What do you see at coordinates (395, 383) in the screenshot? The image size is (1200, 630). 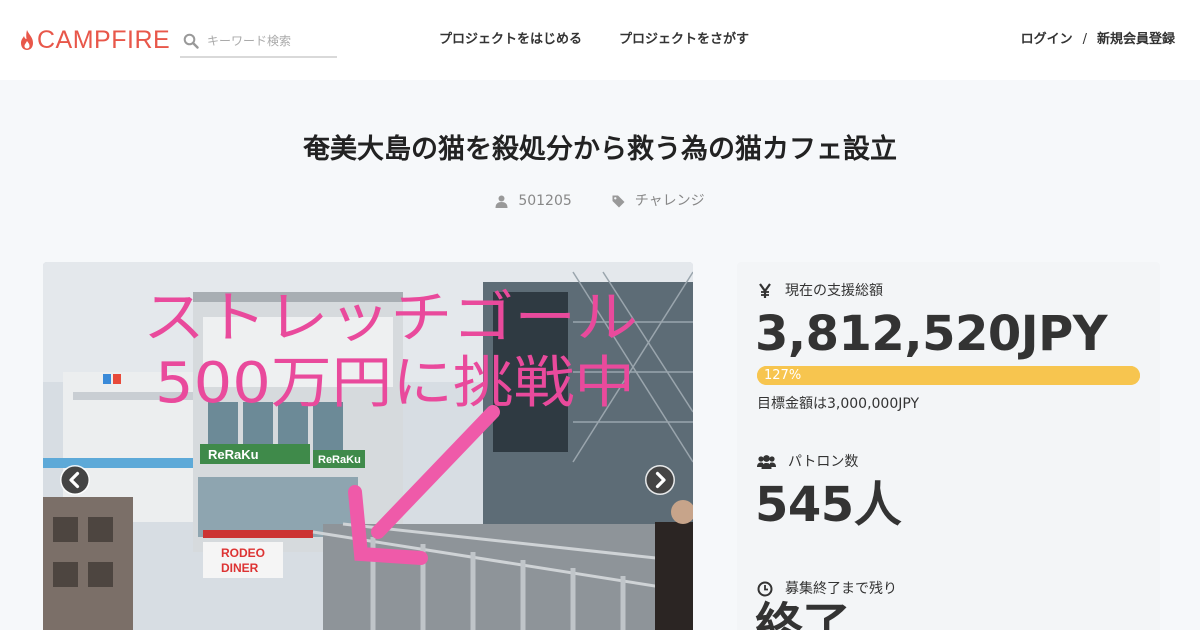 I see `photo-overlay-line2: 500万円に挑戦中` at bounding box center [395, 383].